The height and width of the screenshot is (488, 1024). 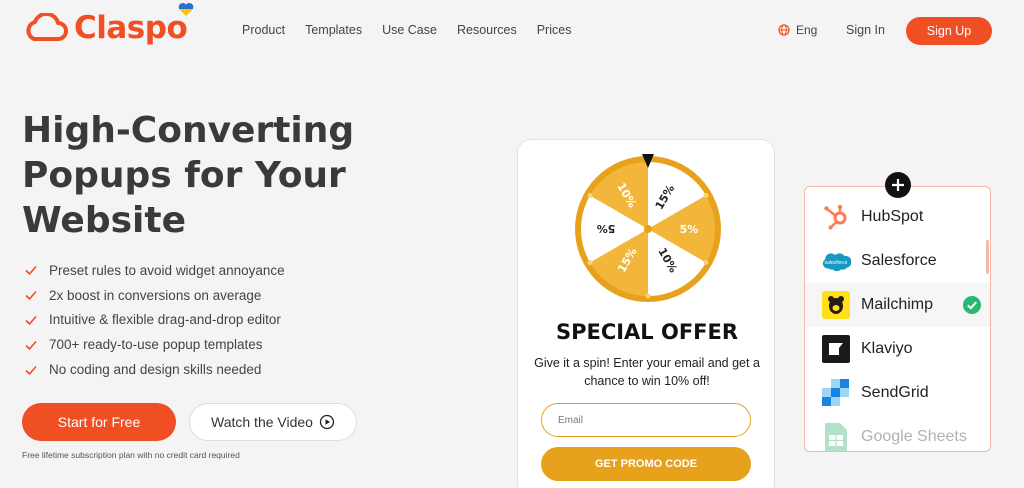 I want to click on integrations-scrollbar, so click(x=987, y=257).